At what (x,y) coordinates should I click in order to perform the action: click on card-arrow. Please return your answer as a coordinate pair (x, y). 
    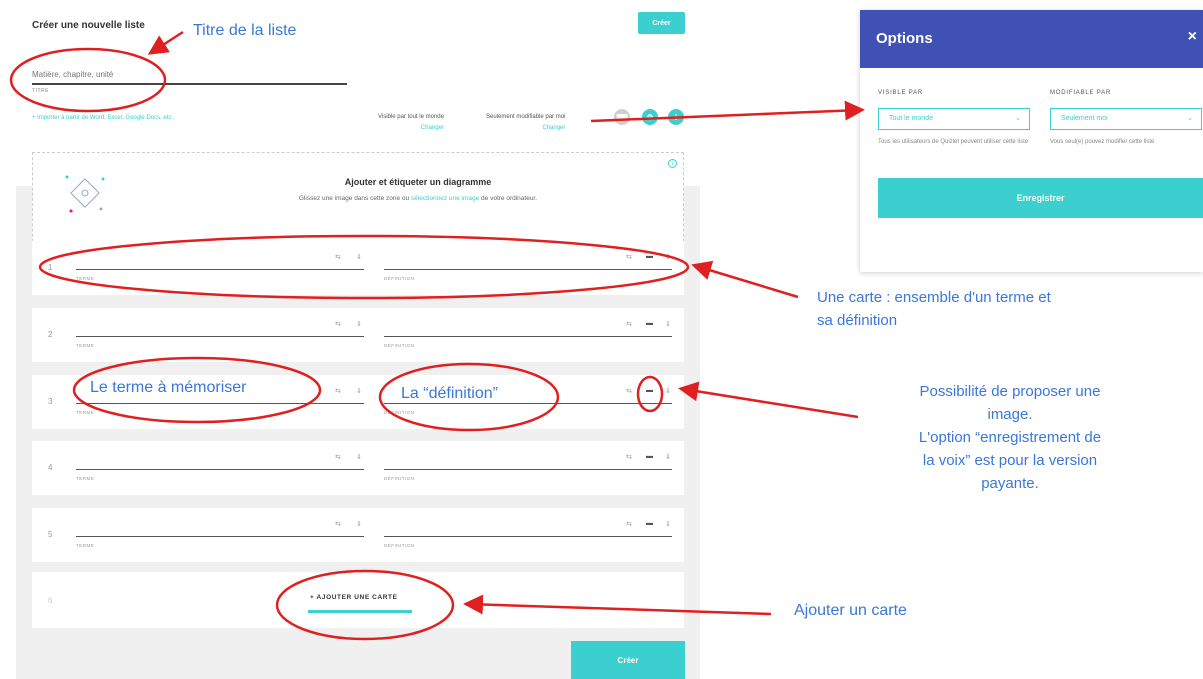
    Looking at the image, I should click on (745, 279).